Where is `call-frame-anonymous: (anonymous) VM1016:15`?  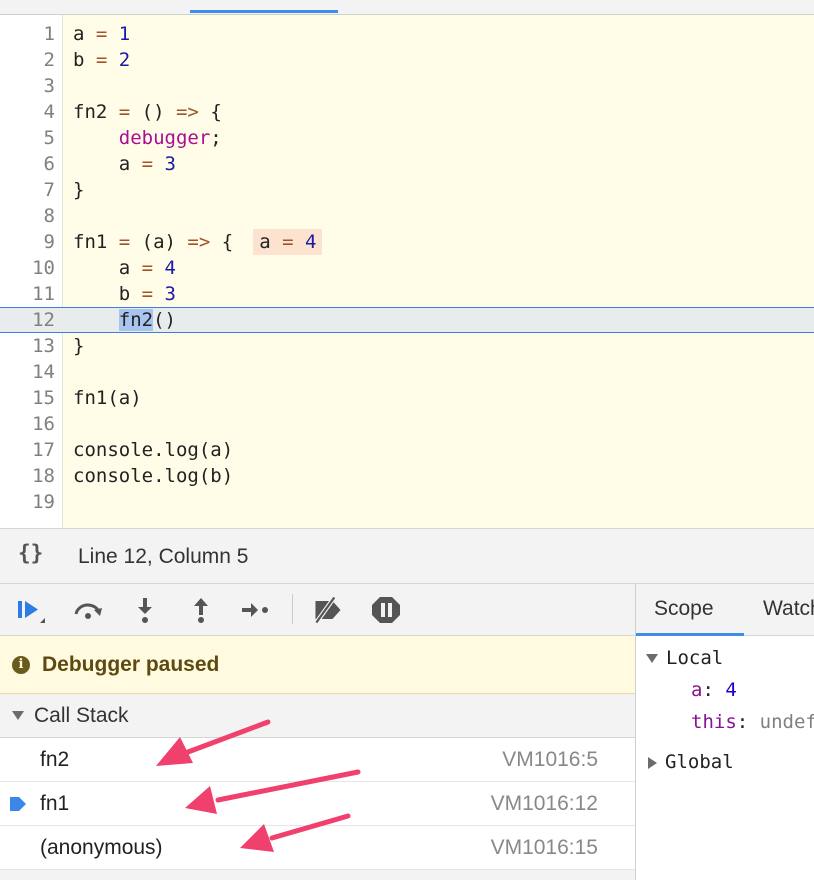
call-frame-anonymous: (anonymous) VM1016:15 is located at coordinates (317, 848).